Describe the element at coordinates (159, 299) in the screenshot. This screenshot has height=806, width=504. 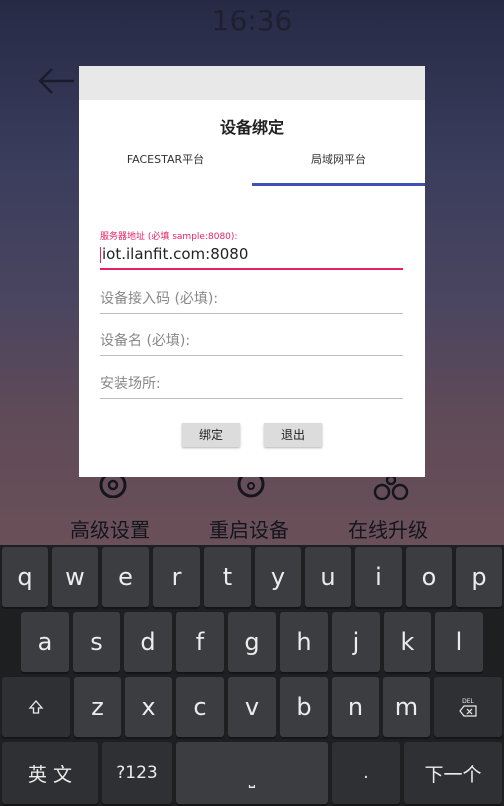
I see `access-code-placeholder: 设备接入码 (必填):` at that location.